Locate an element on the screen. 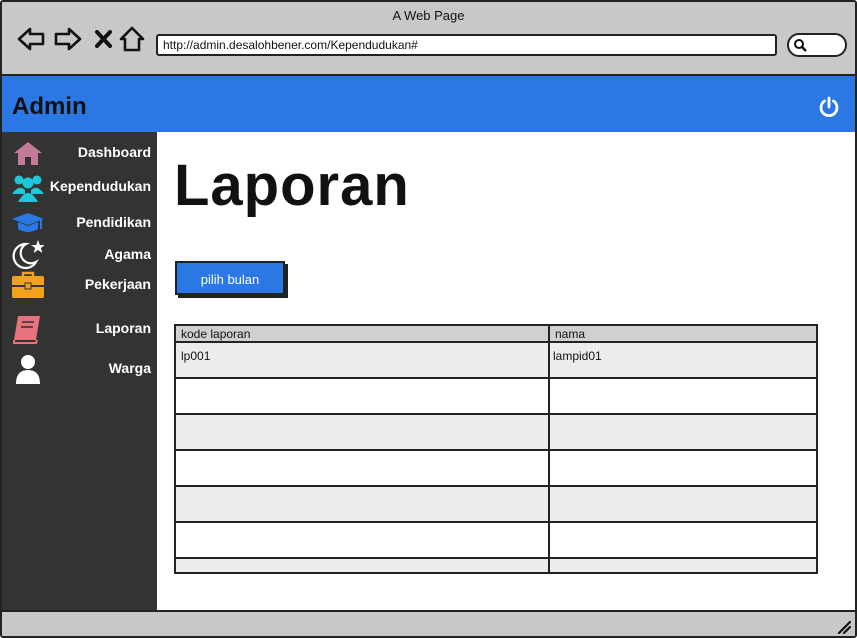 The image size is (857, 638). pick-month-button: pilih bulan is located at coordinates (230, 278).